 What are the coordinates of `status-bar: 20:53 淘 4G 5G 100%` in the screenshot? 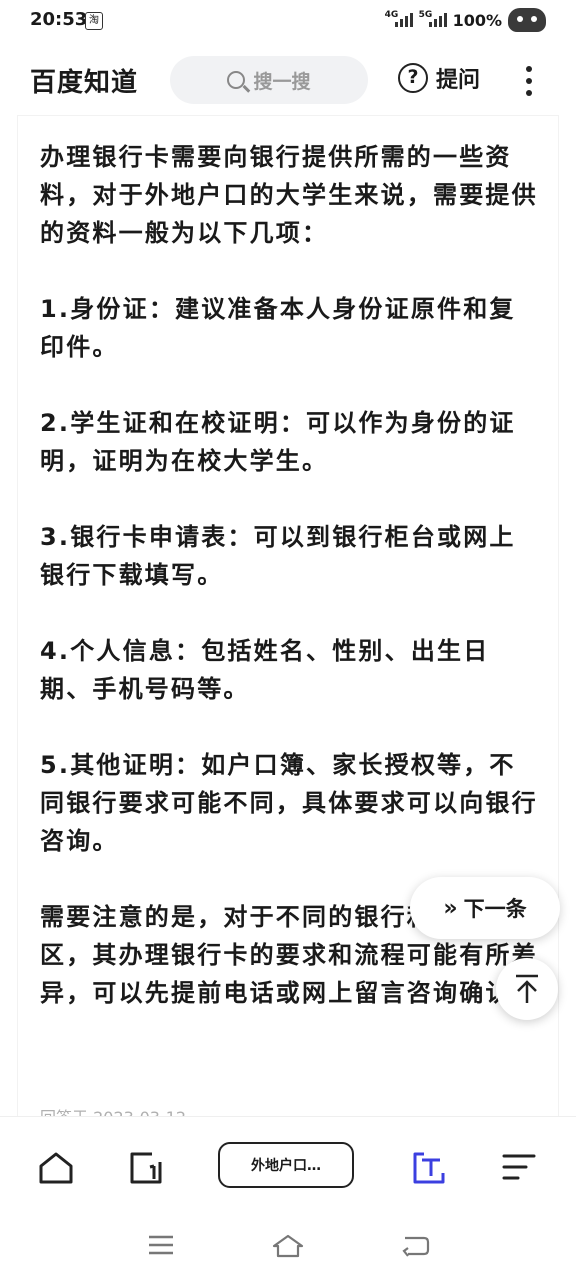 It's located at (288, 21).